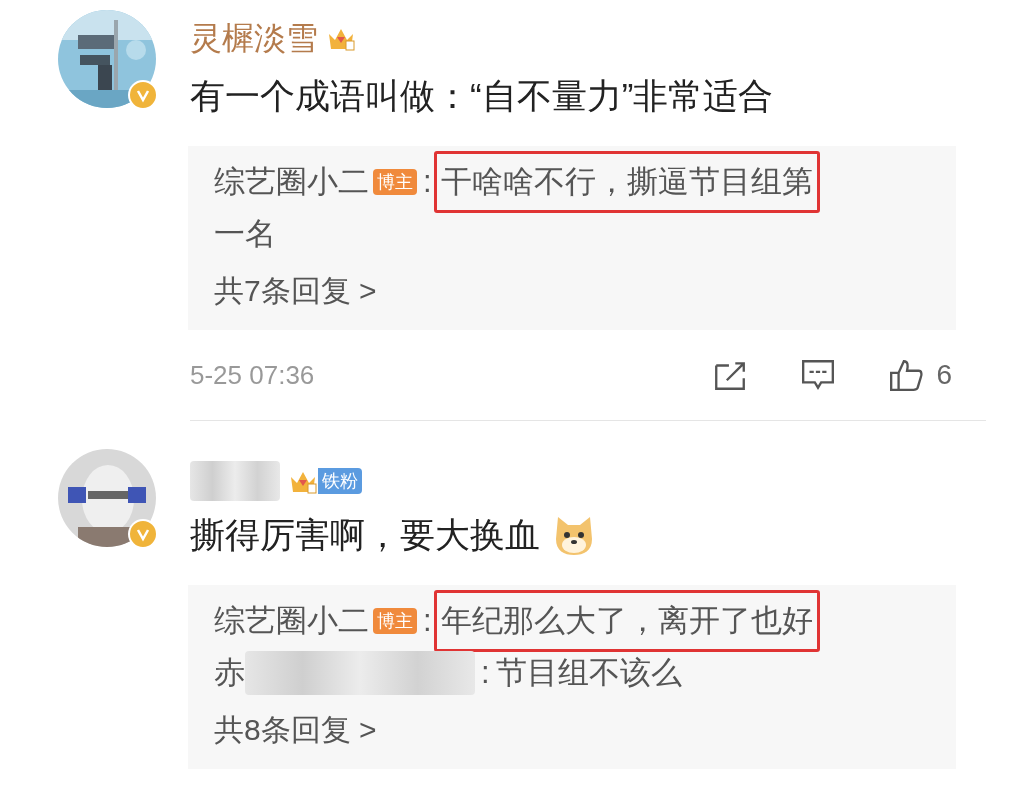 The height and width of the screenshot is (801, 1024). Describe the element at coordinates (295, 729) in the screenshot. I see `more-replies-link: 共8条回复 >` at that location.